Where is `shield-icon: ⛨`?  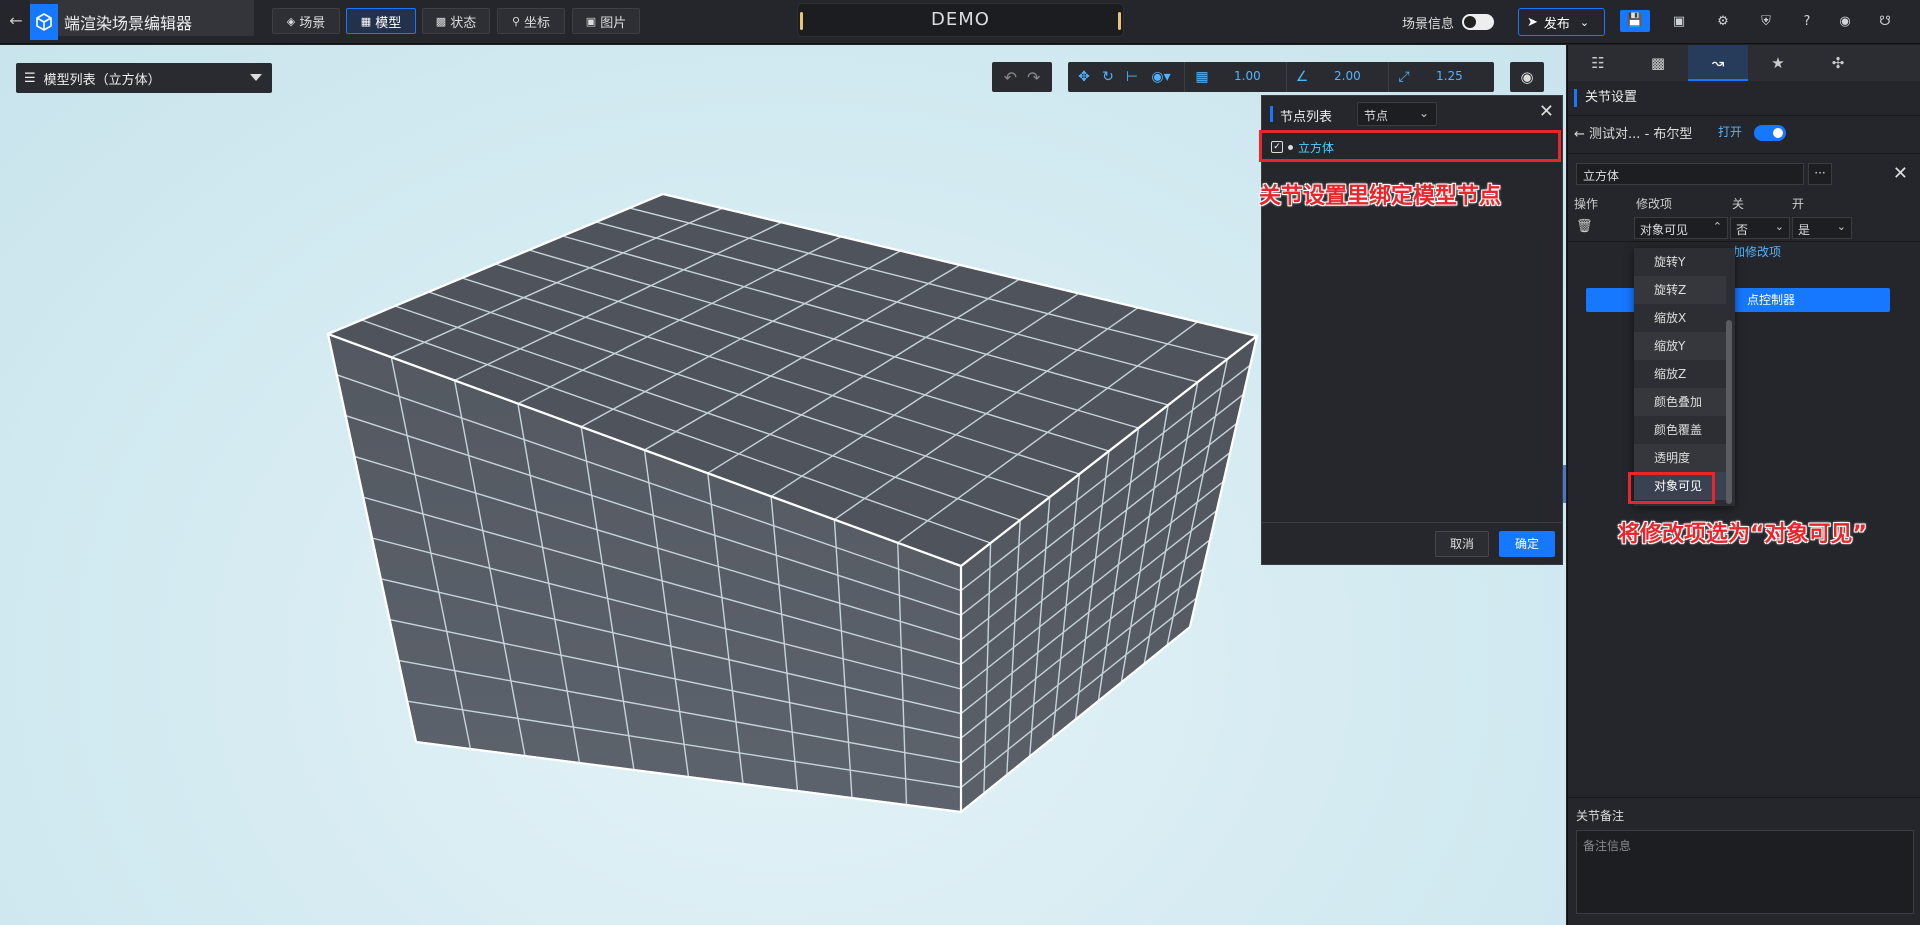
shield-icon: ⛨ is located at coordinates (1766, 22).